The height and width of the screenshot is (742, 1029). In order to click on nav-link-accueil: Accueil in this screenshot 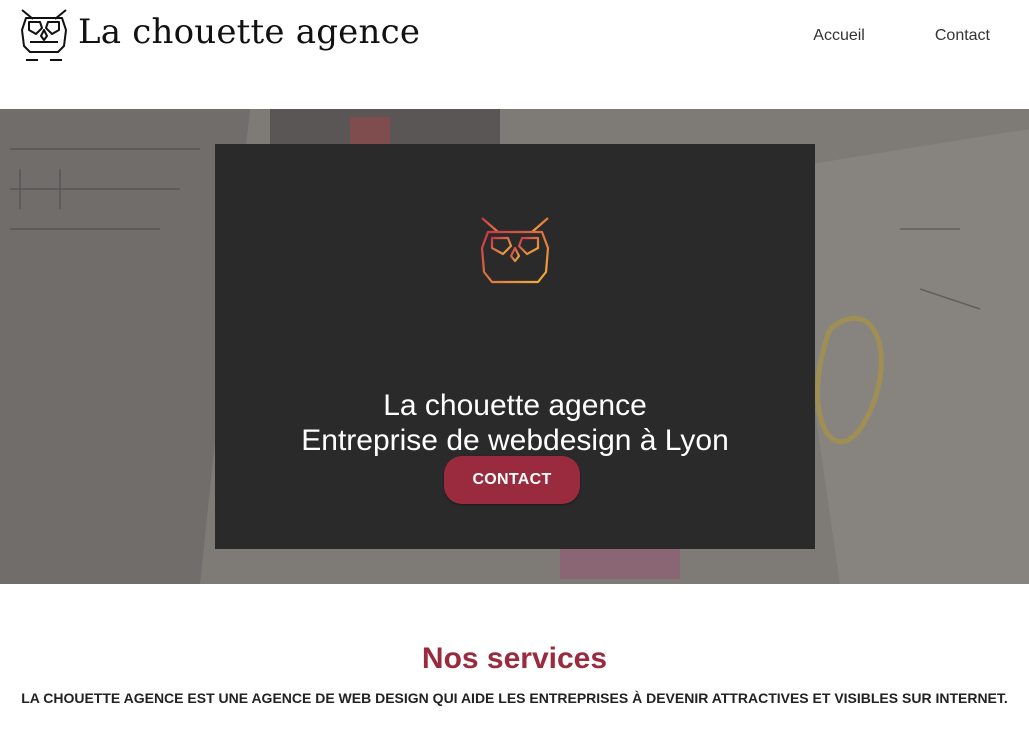, I will do `click(839, 36)`.